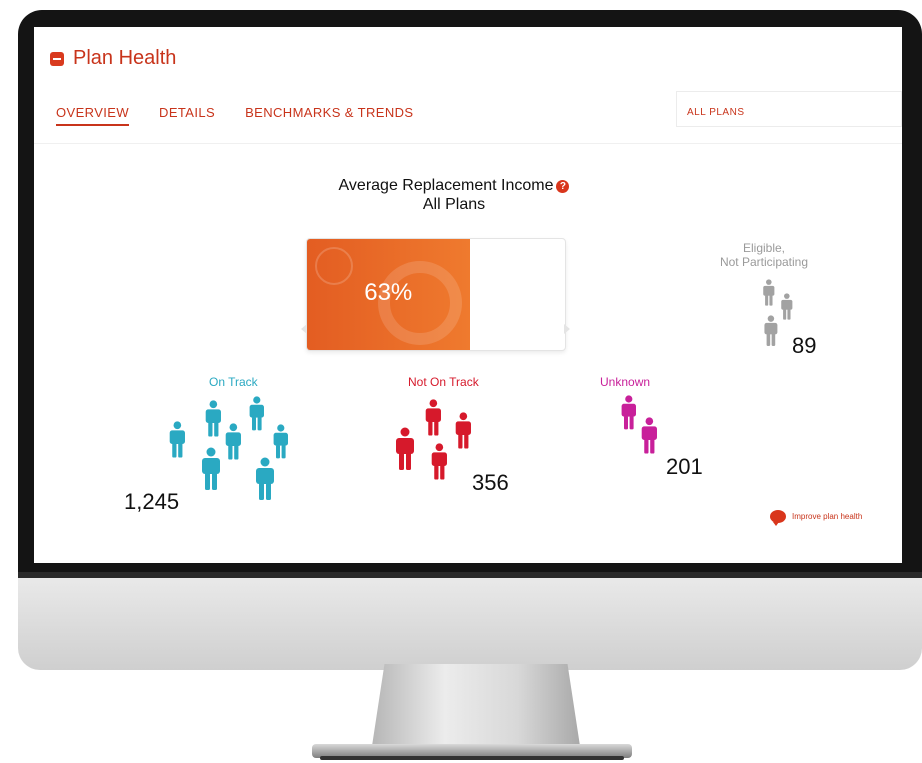 The width and height of the screenshot is (922, 763). I want to click on on-track-count: 1,245, so click(152, 501).